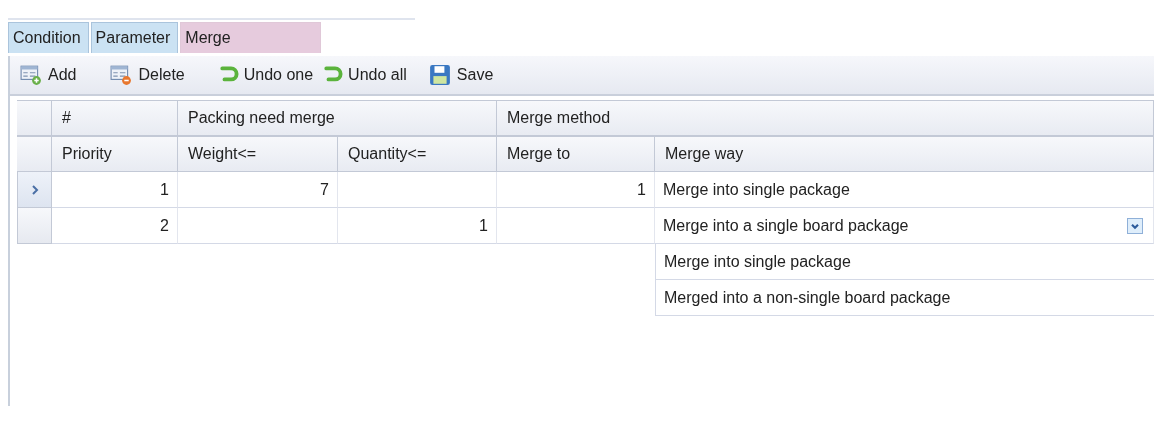 The width and height of the screenshot is (1154, 424). Describe the element at coordinates (439, 75) in the screenshot. I see `save-icon` at that location.